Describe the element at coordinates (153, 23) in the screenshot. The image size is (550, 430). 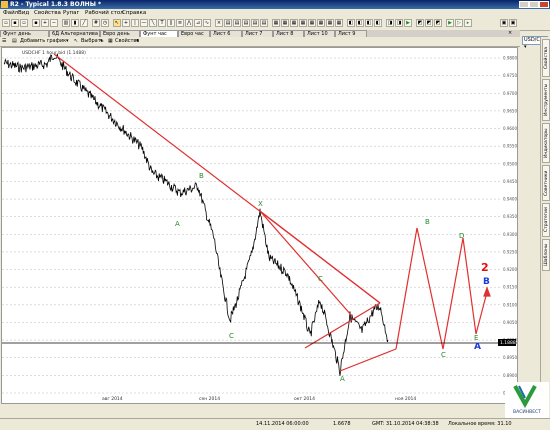
I see `trendline-icon: ╲` at that location.